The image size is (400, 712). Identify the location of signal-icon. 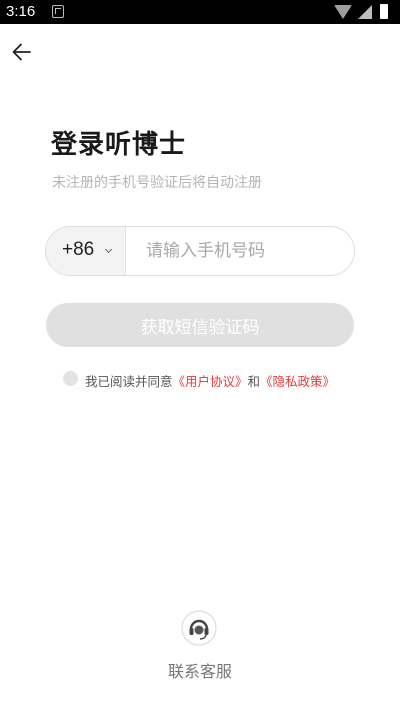
(365, 12).